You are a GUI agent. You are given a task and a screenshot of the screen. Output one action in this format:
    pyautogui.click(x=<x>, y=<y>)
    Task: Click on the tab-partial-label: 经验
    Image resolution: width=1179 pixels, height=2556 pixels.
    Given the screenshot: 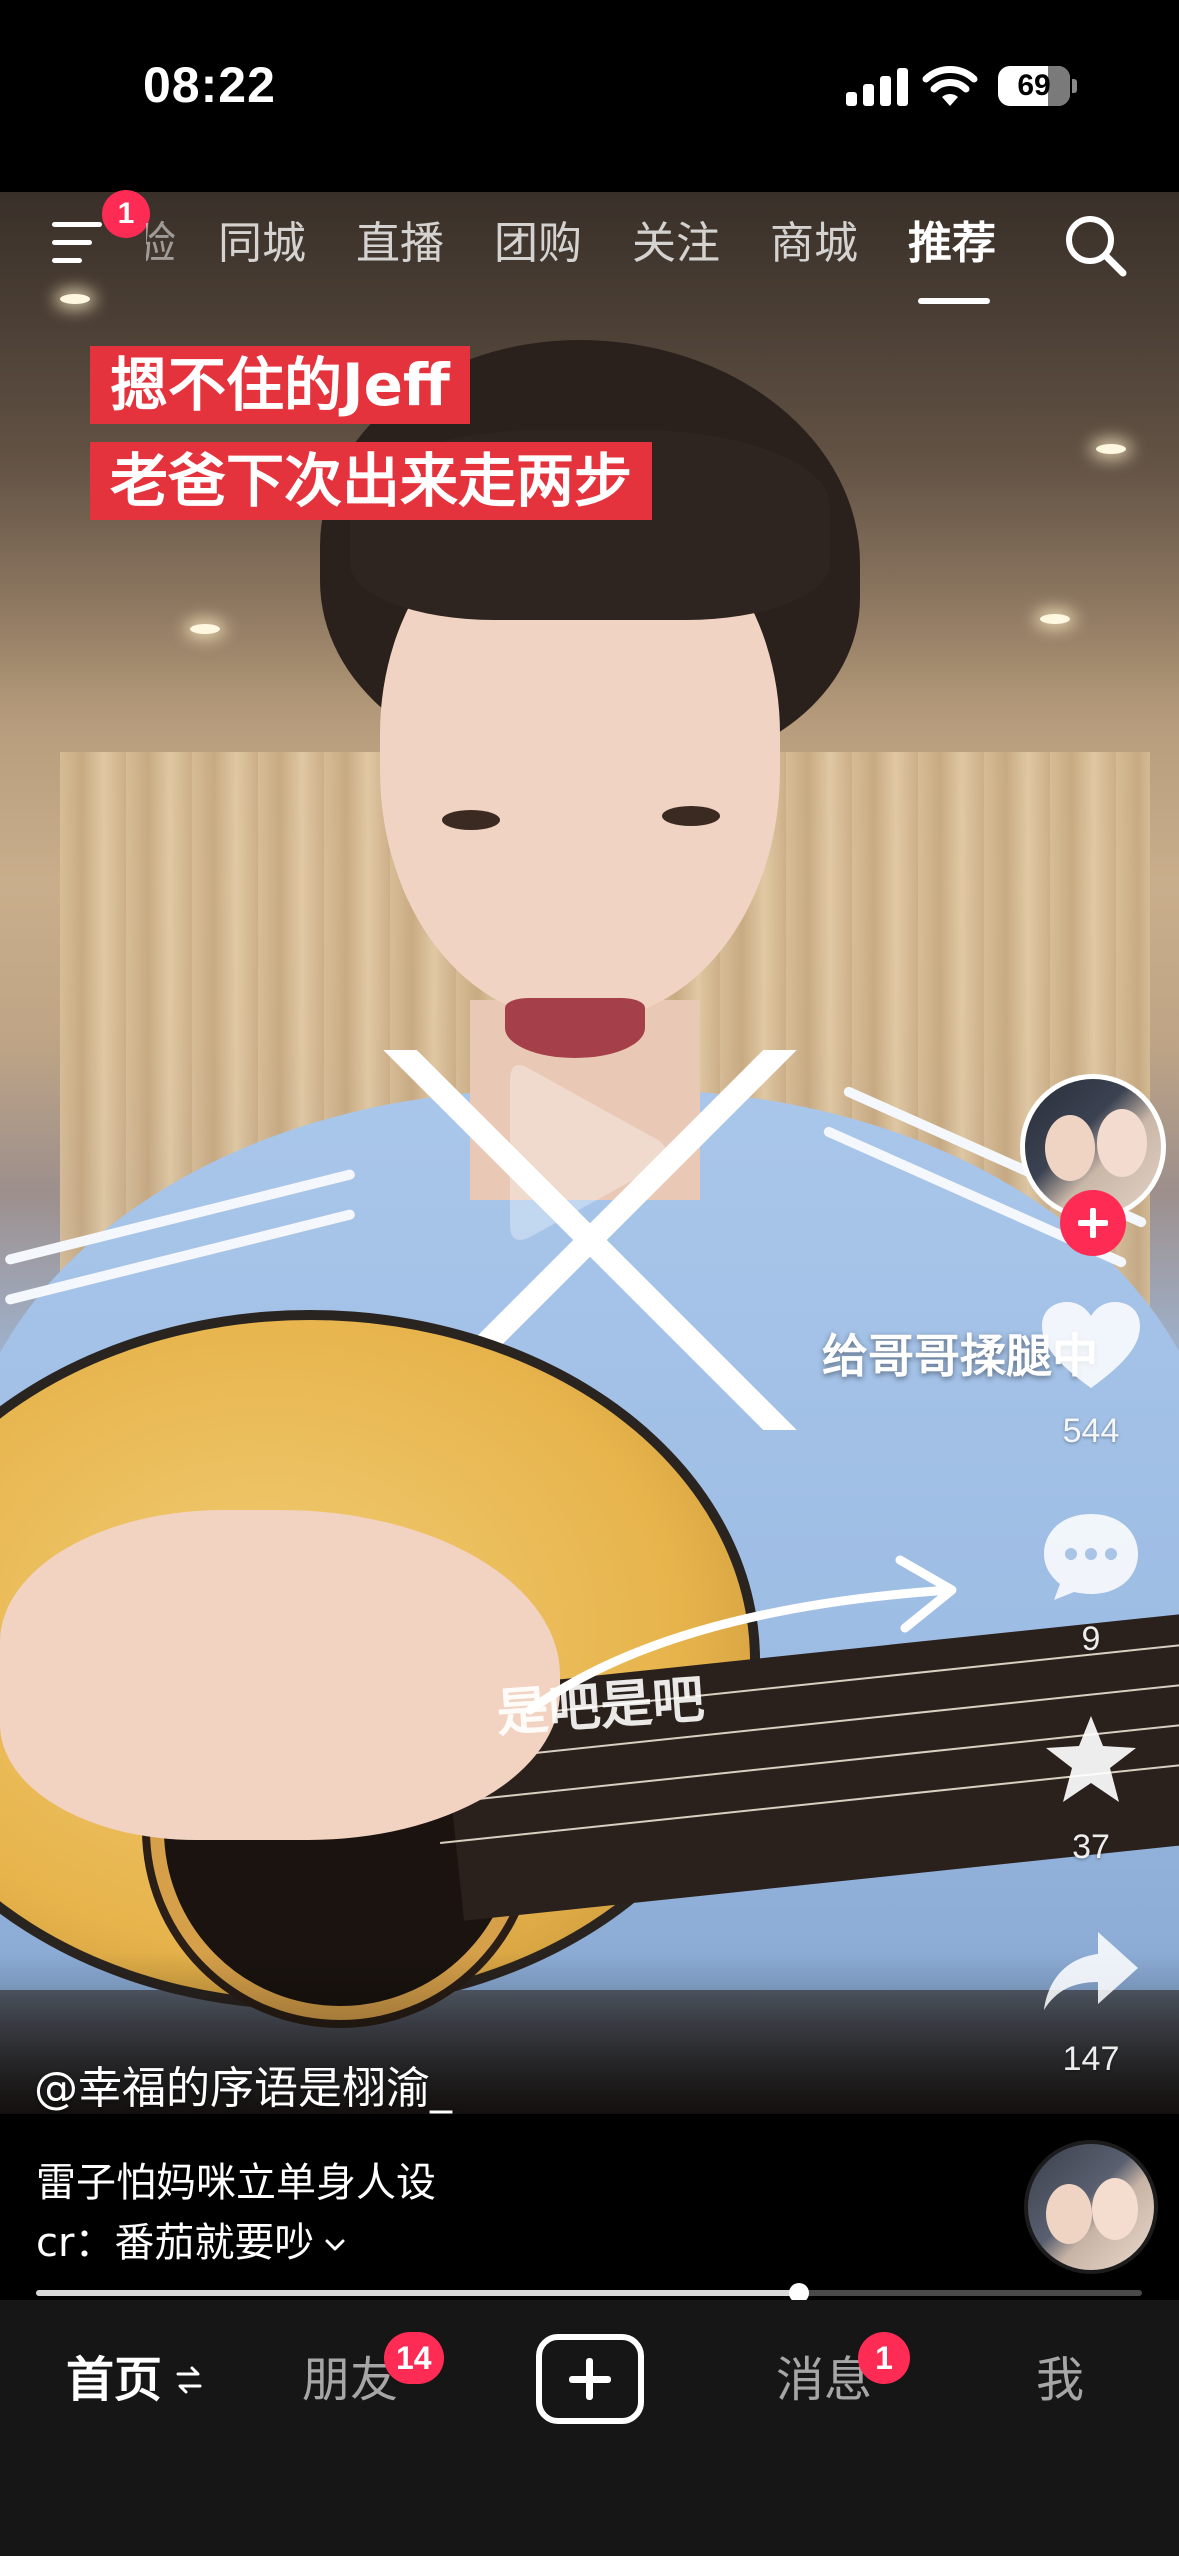 What is the action you would take?
    pyautogui.click(x=161, y=243)
    